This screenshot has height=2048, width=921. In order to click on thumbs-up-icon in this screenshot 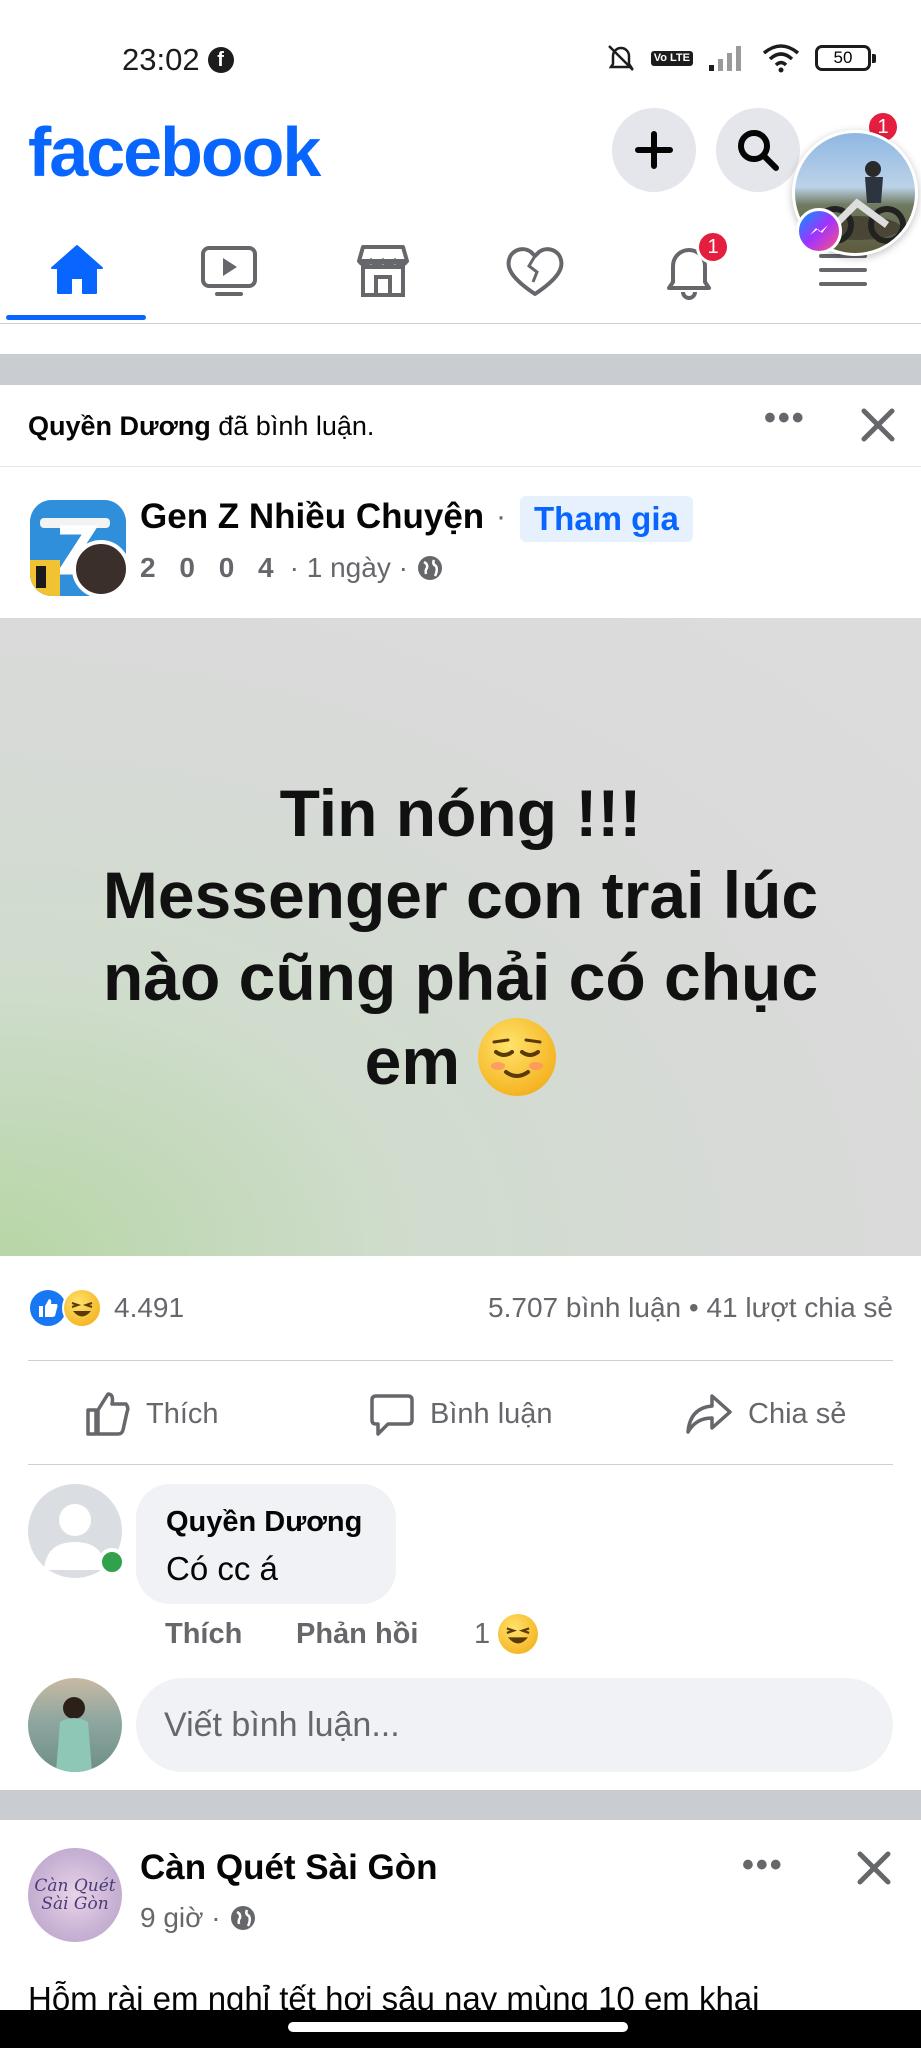, I will do `click(108, 1414)`.